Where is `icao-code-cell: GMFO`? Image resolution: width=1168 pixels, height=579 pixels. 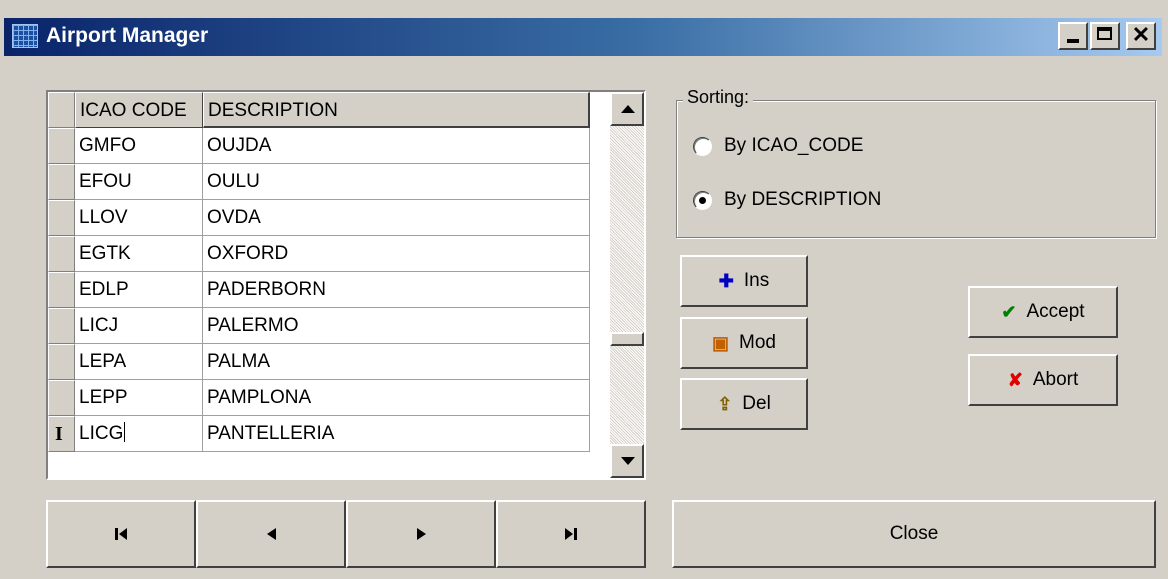
icao-code-cell: GMFO is located at coordinates (139, 146).